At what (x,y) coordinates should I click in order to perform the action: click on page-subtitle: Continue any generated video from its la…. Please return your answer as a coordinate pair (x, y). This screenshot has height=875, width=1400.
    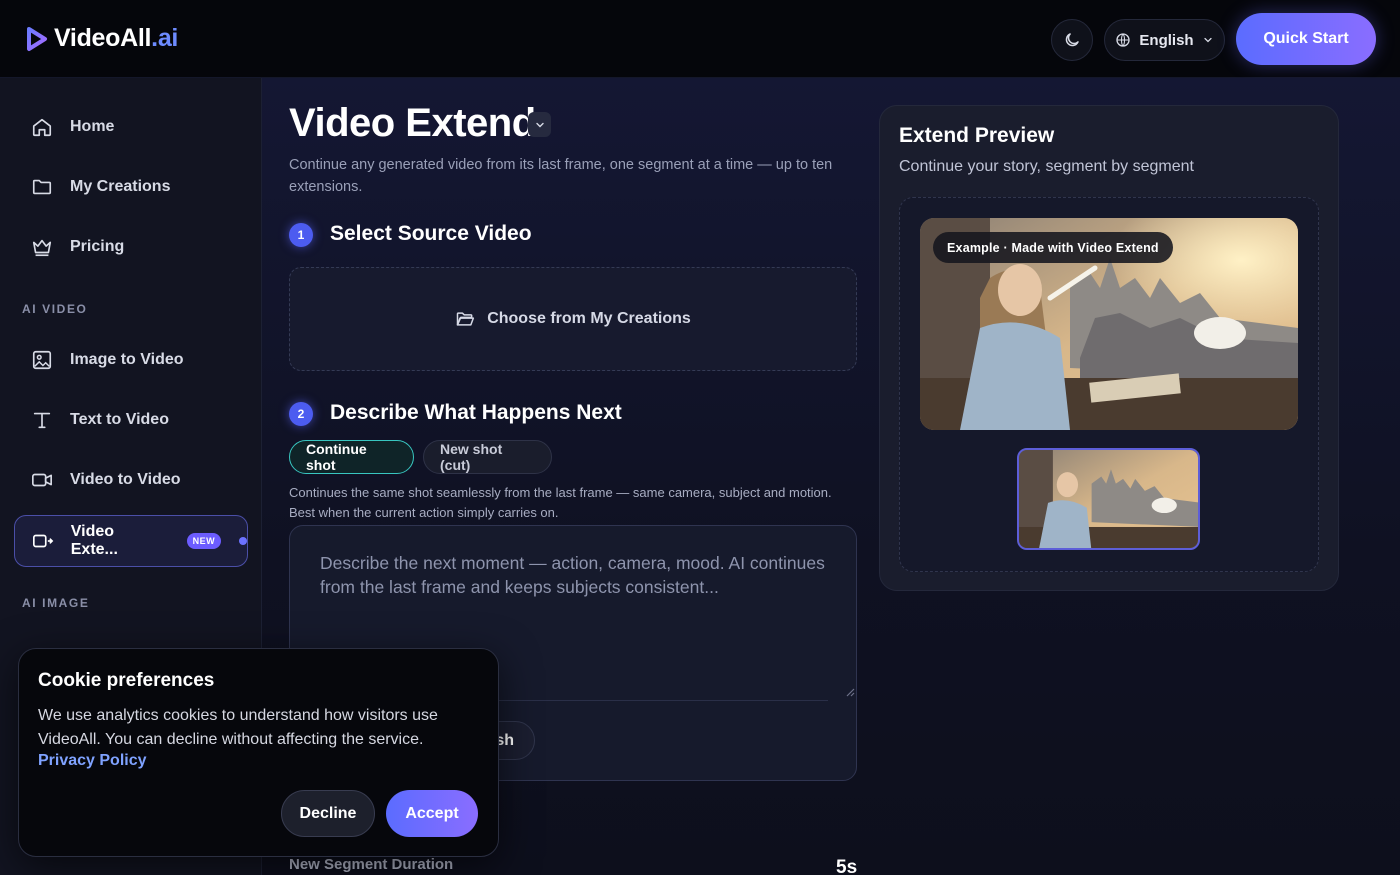
    Looking at the image, I should click on (561, 176).